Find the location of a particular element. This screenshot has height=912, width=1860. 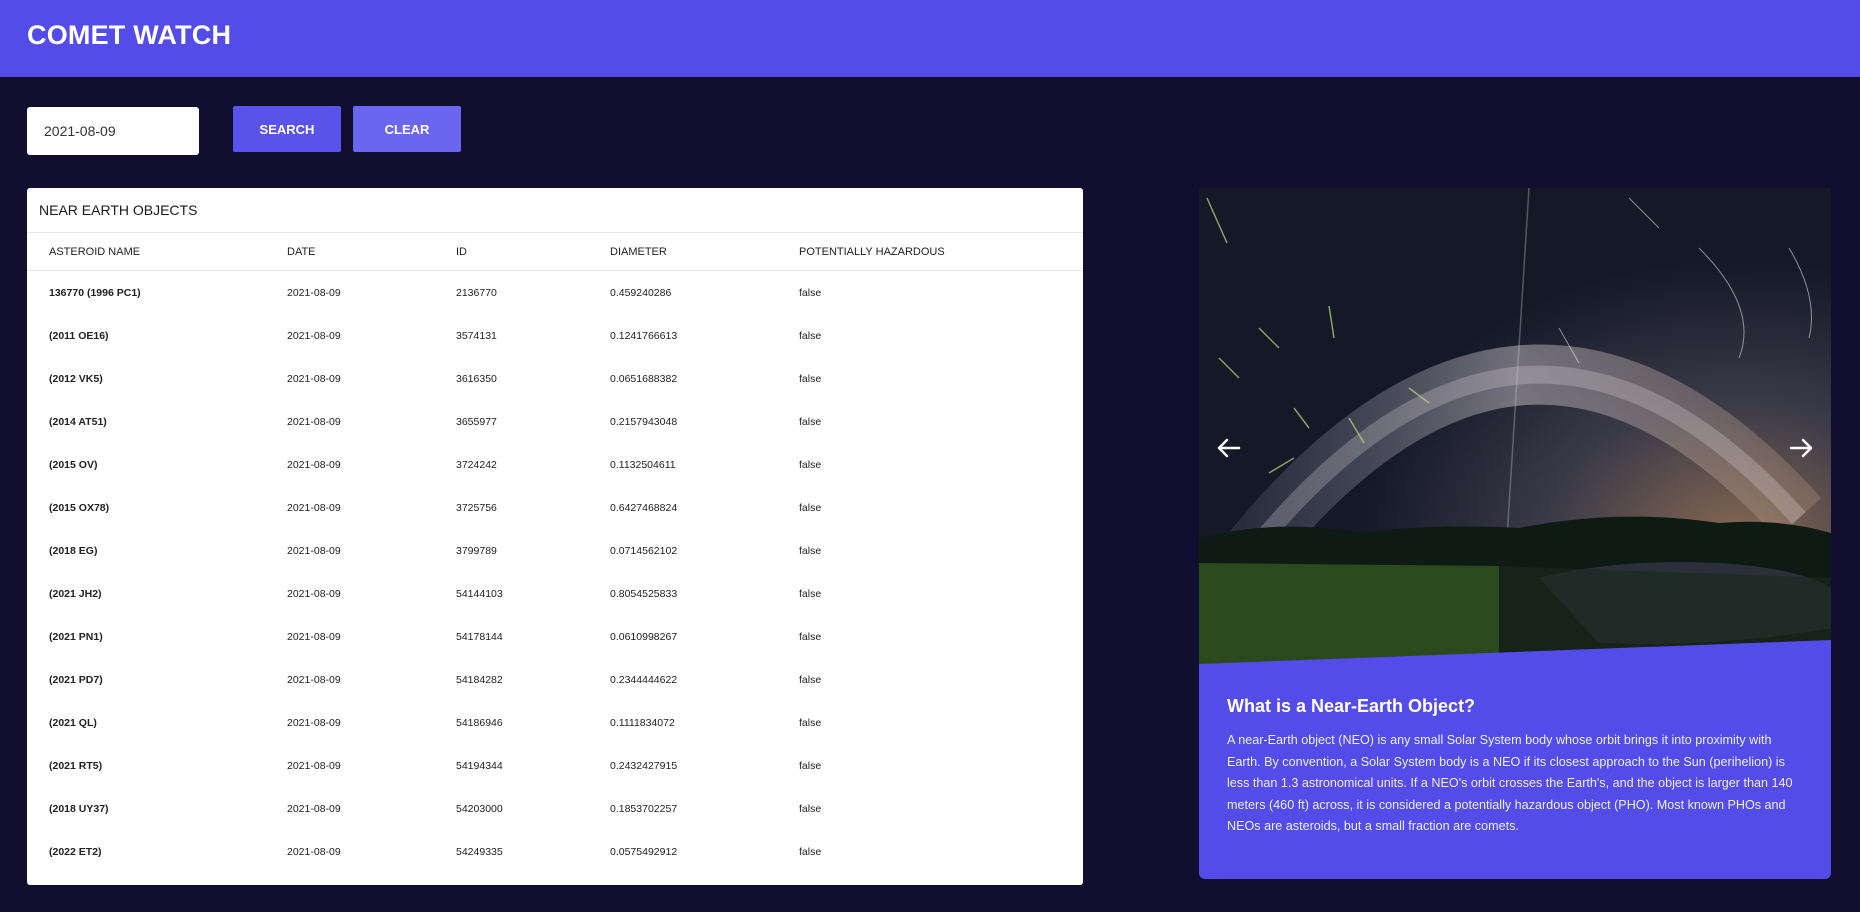

cell-diameter: 0.2432427915 is located at coordinates (644, 765).